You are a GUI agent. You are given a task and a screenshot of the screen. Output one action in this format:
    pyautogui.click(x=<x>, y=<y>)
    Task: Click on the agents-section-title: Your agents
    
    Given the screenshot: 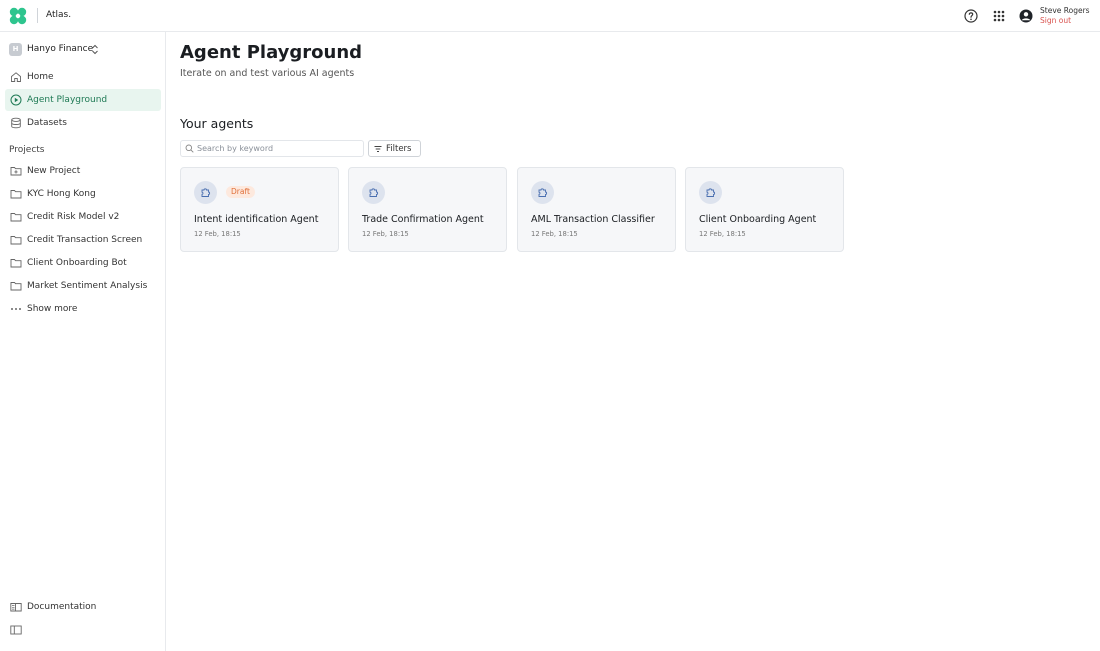 What is the action you would take?
    pyautogui.click(x=217, y=123)
    